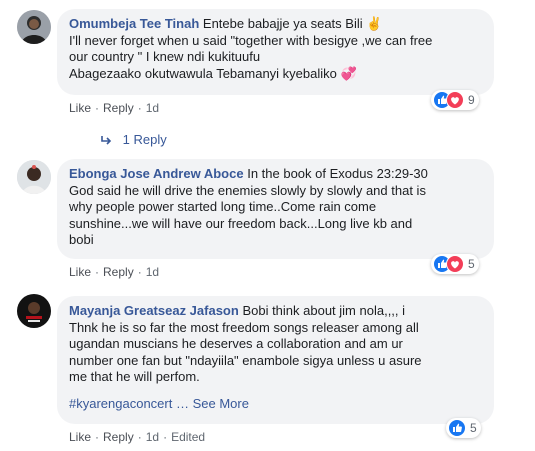 Image resolution: width=535 pixels, height=451 pixels. Describe the element at coordinates (471, 100) in the screenshot. I see `reactions-count: 9` at that location.